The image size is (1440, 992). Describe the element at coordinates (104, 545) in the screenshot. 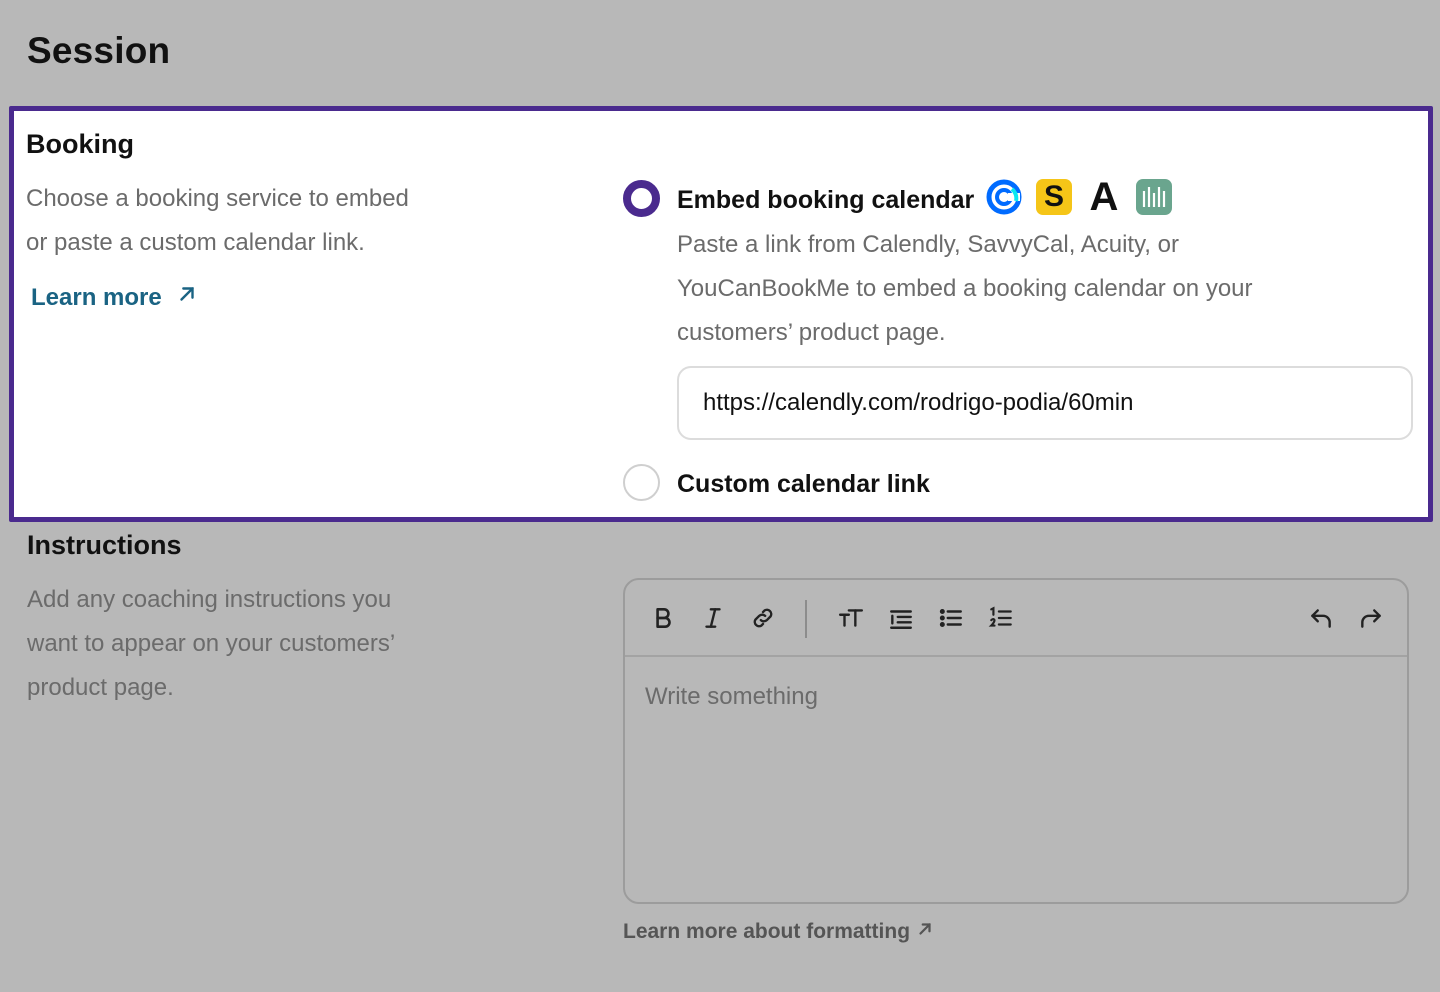

I see `instructions-heading: Instructions` at that location.